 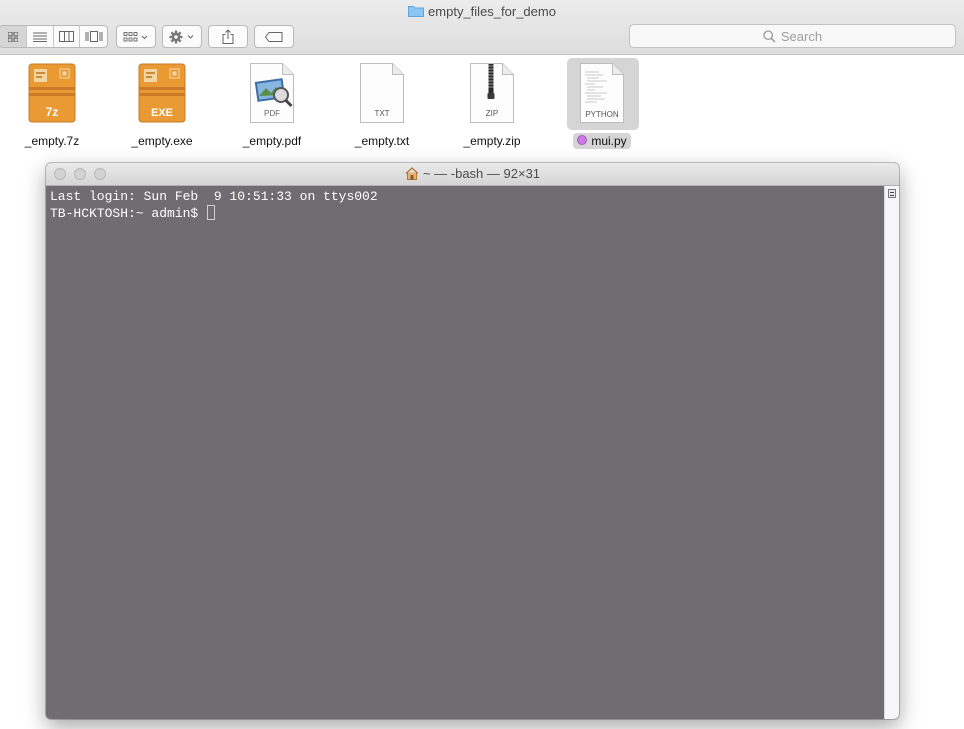 I want to click on action-button, so click(x=182, y=36).